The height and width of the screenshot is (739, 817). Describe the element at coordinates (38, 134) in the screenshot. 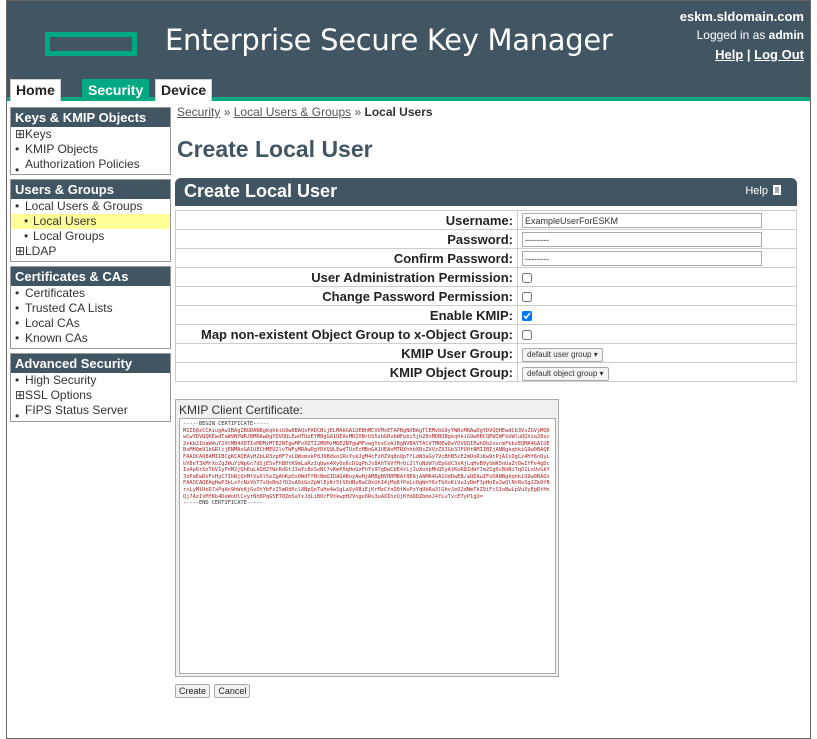

I see `sidebar-item-label: Keys` at that location.